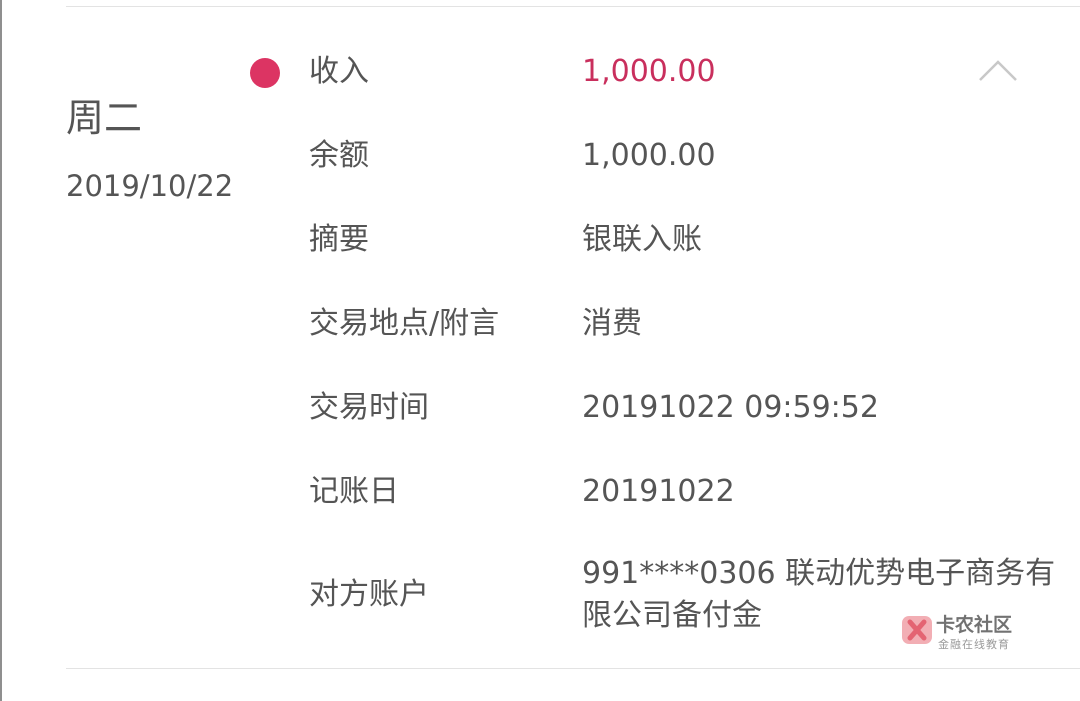 The height and width of the screenshot is (701, 1080). Describe the element at coordinates (612, 323) in the screenshot. I see `location-note-value: 消费` at that location.